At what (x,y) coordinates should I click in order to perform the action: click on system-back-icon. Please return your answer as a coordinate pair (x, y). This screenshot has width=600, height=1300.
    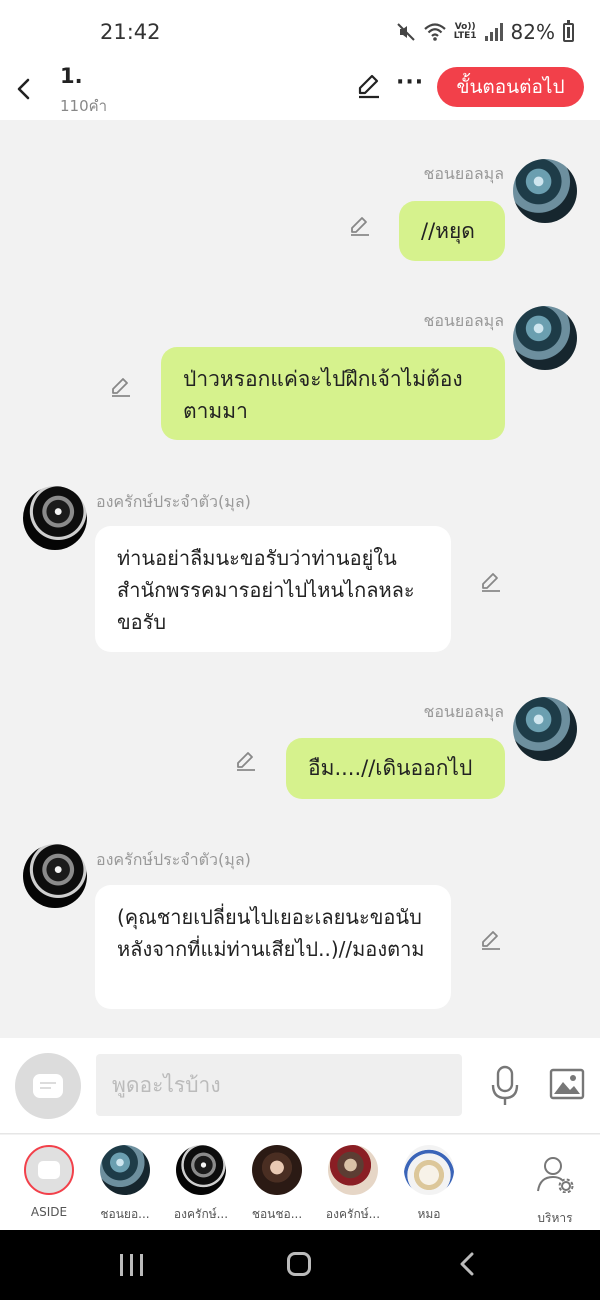
    Looking at the image, I should click on (468, 1264).